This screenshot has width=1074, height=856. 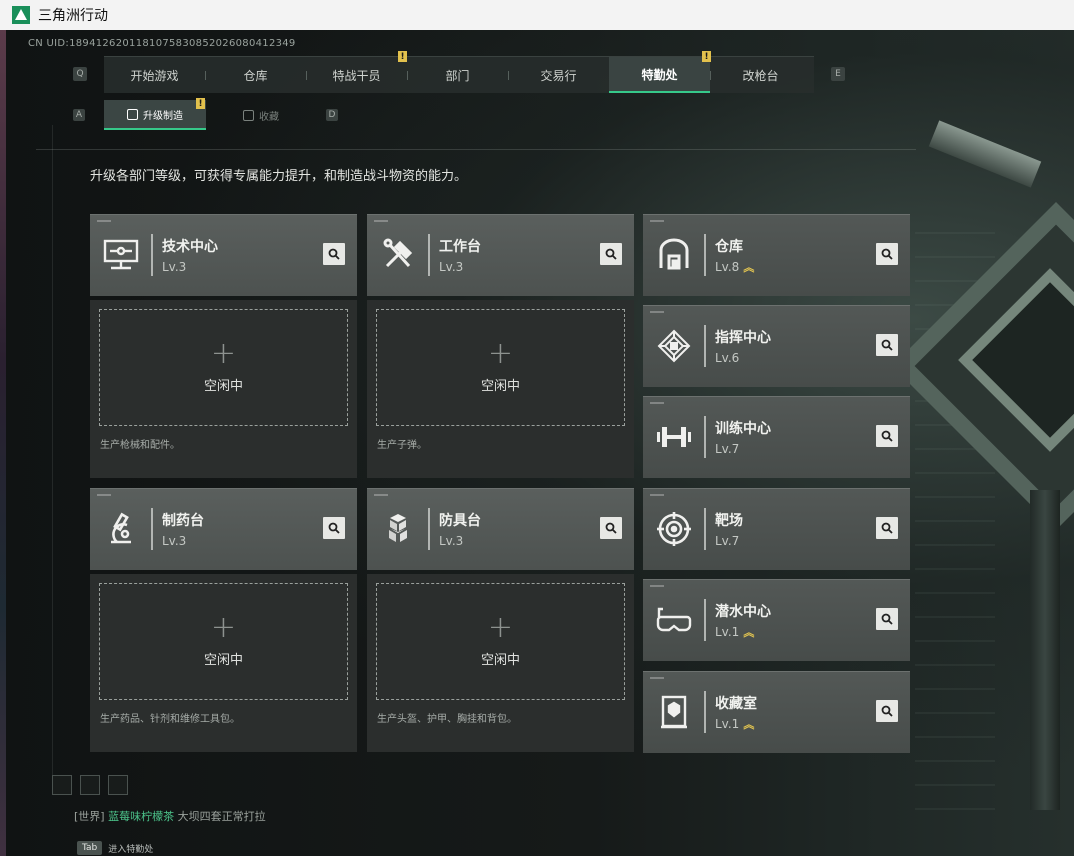 What do you see at coordinates (727, 449) in the screenshot?
I see `facility-level-text: Lv.7` at bounding box center [727, 449].